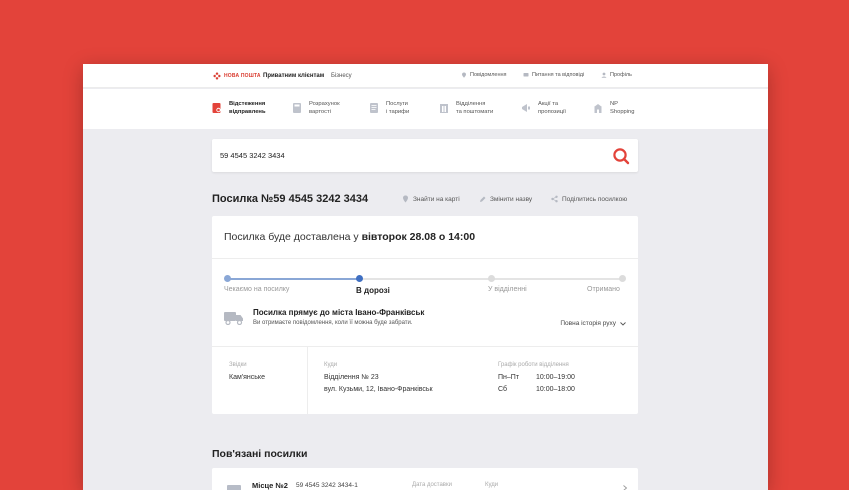  Describe the element at coordinates (492, 485) in the screenshot. I see `related-to-label: Куди` at that location.